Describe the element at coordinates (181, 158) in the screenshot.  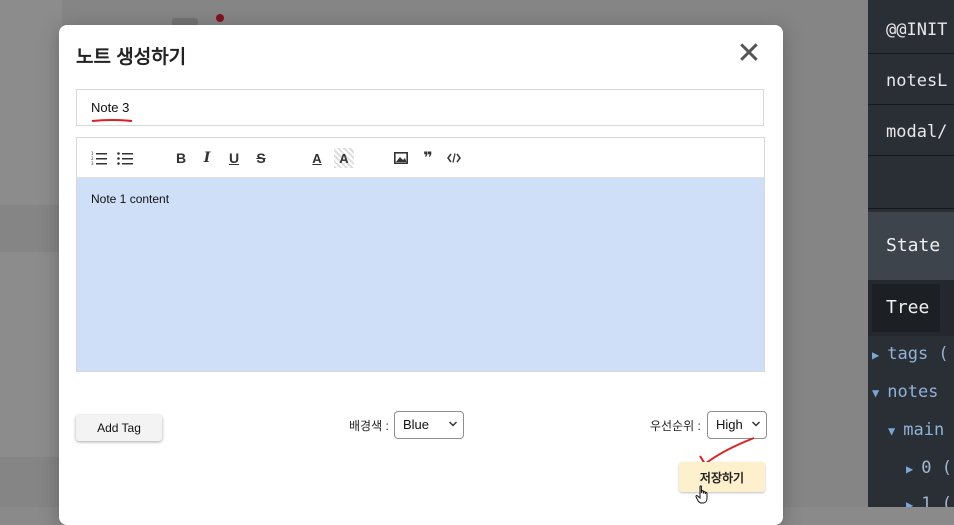
I see `bold-icon: B` at that location.